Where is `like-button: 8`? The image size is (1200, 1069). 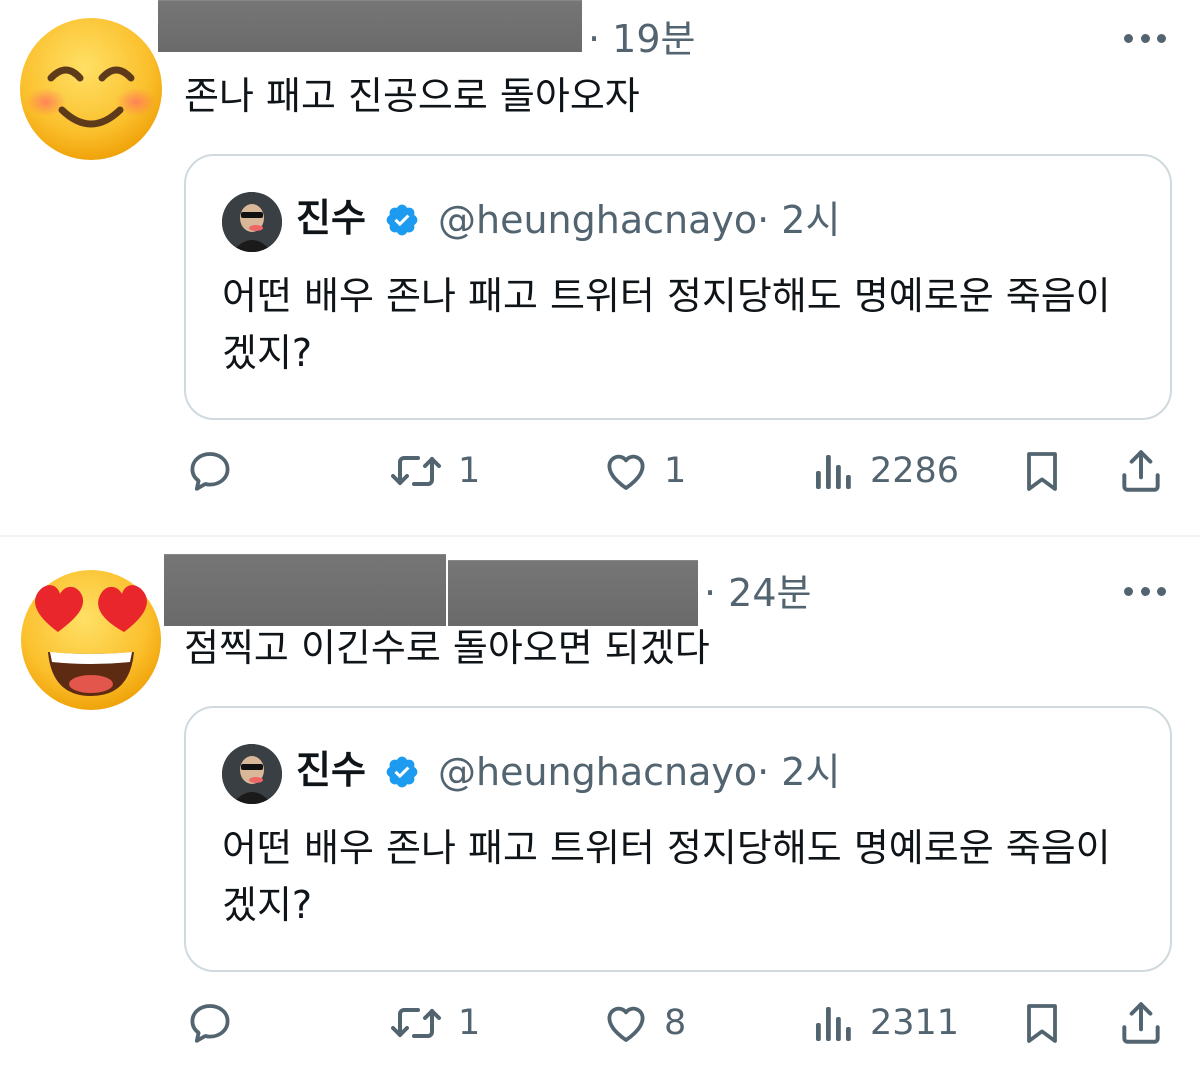 like-button: 8 is located at coordinates (644, 1023).